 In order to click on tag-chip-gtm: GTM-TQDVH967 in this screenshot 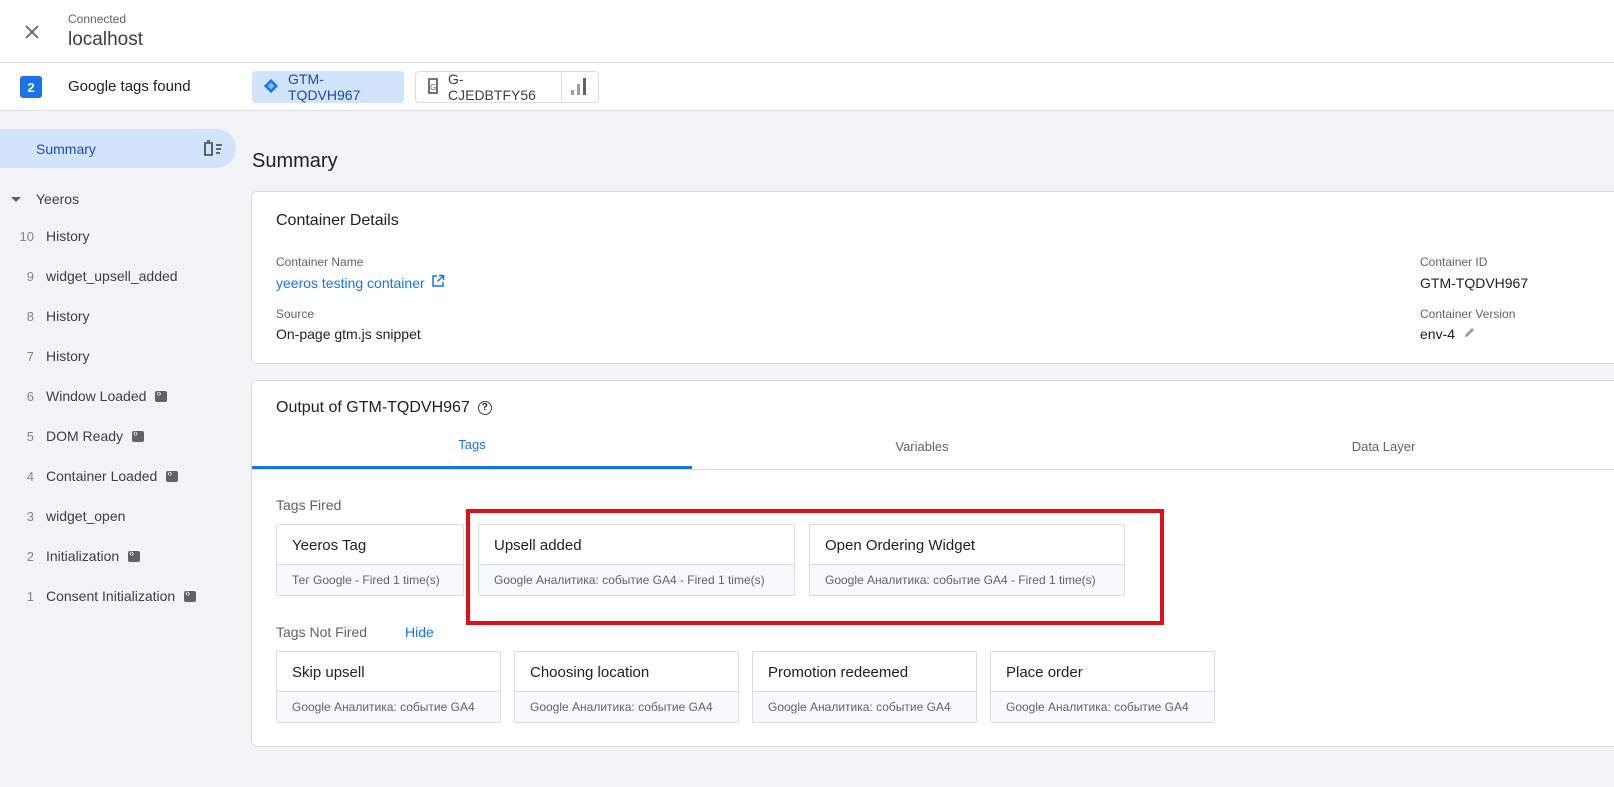, I will do `click(328, 87)`.